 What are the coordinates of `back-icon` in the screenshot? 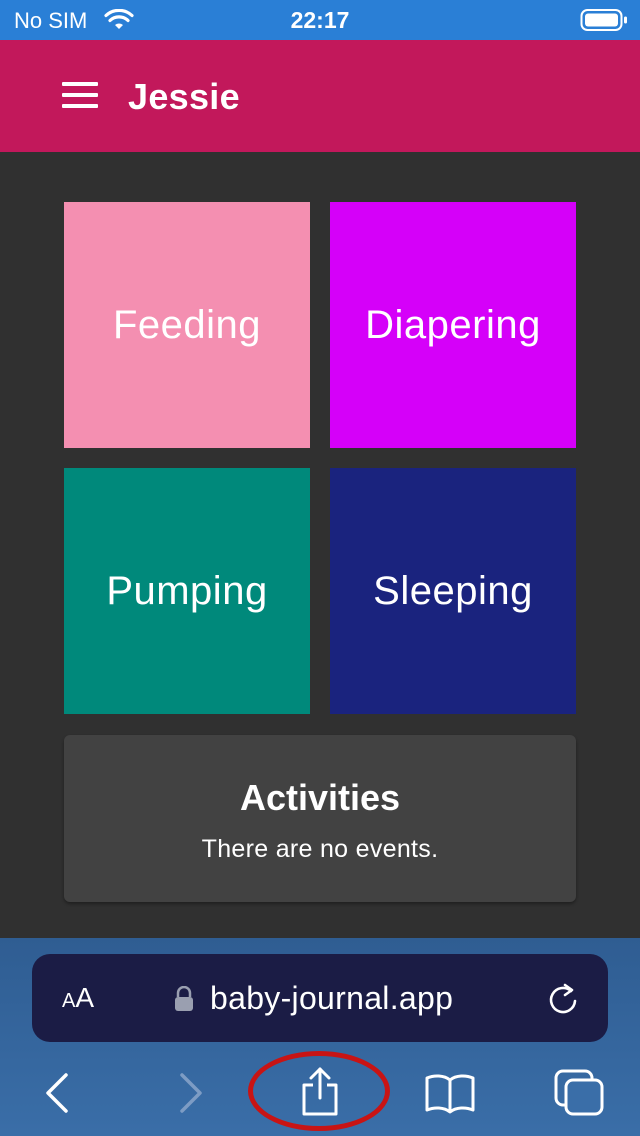 It's located at (58, 1095).